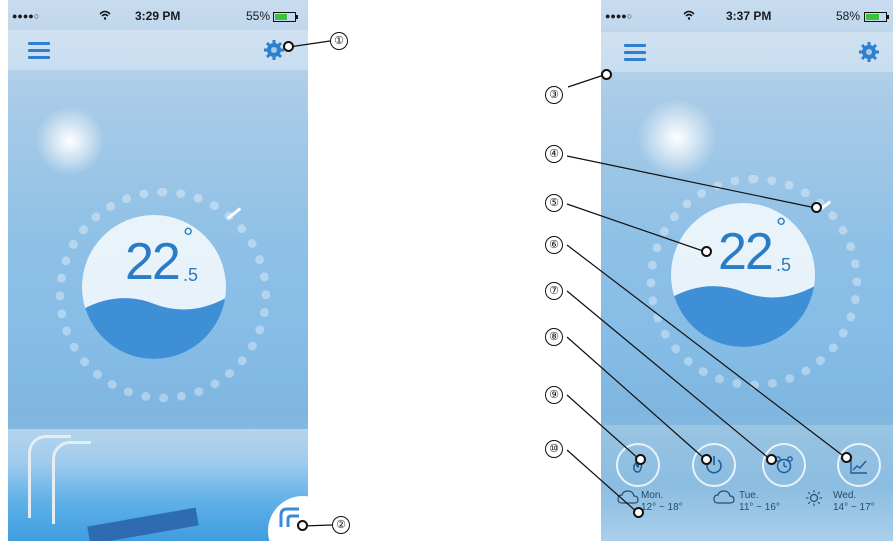 Image resolution: width=893 pixels, height=541 pixels. What do you see at coordinates (554, 154) in the screenshot?
I see `callout-4: ④` at bounding box center [554, 154].